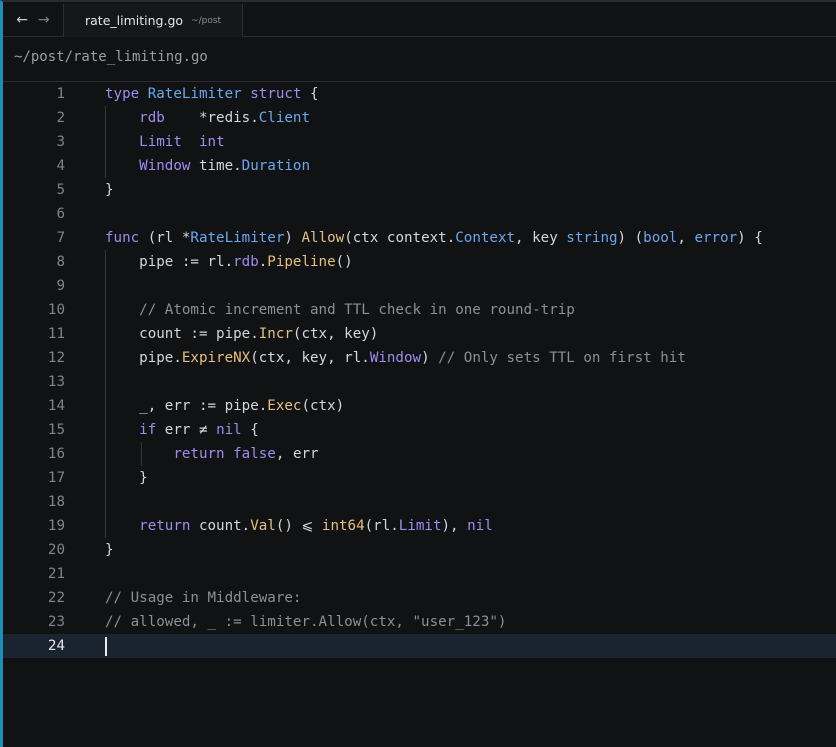  What do you see at coordinates (60, 166) in the screenshot?
I see `line-number: 4` at bounding box center [60, 166].